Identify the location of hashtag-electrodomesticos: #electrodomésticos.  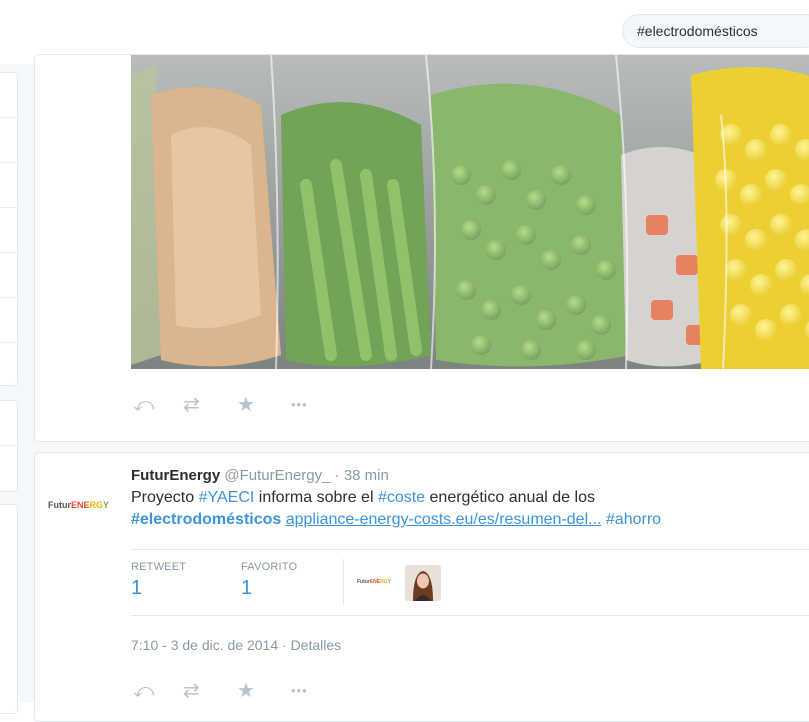
(206, 519).